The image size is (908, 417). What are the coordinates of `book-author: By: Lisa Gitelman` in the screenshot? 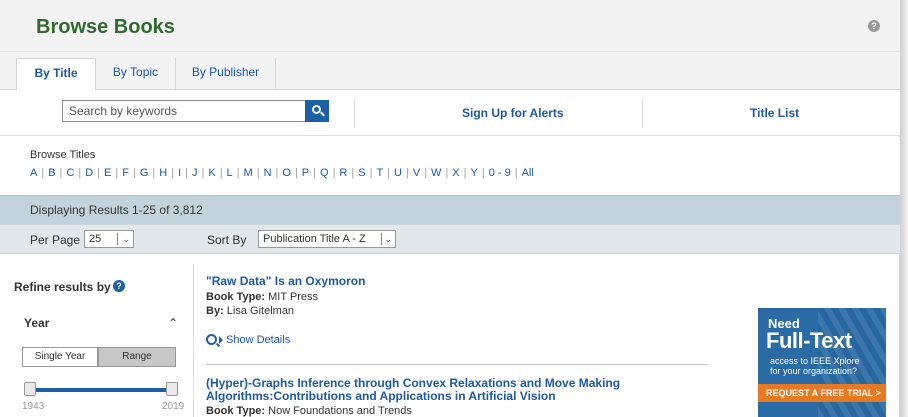 It's located at (250, 311).